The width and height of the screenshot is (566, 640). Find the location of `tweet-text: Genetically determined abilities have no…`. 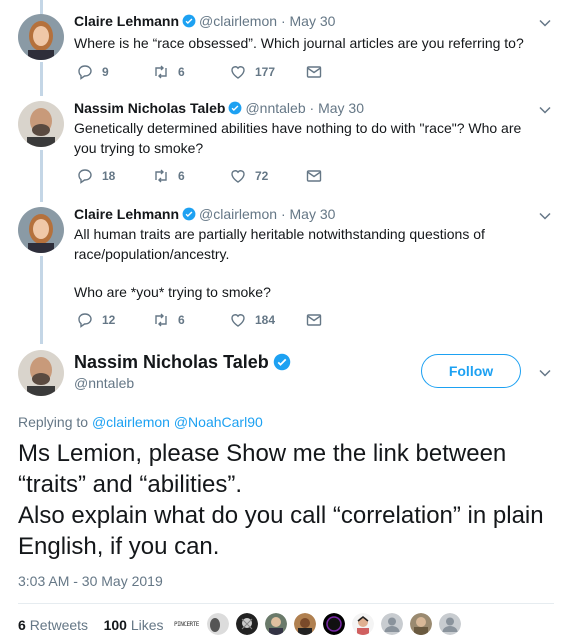

tweet-text: Genetically determined abilities have no… is located at coordinates (298, 138).